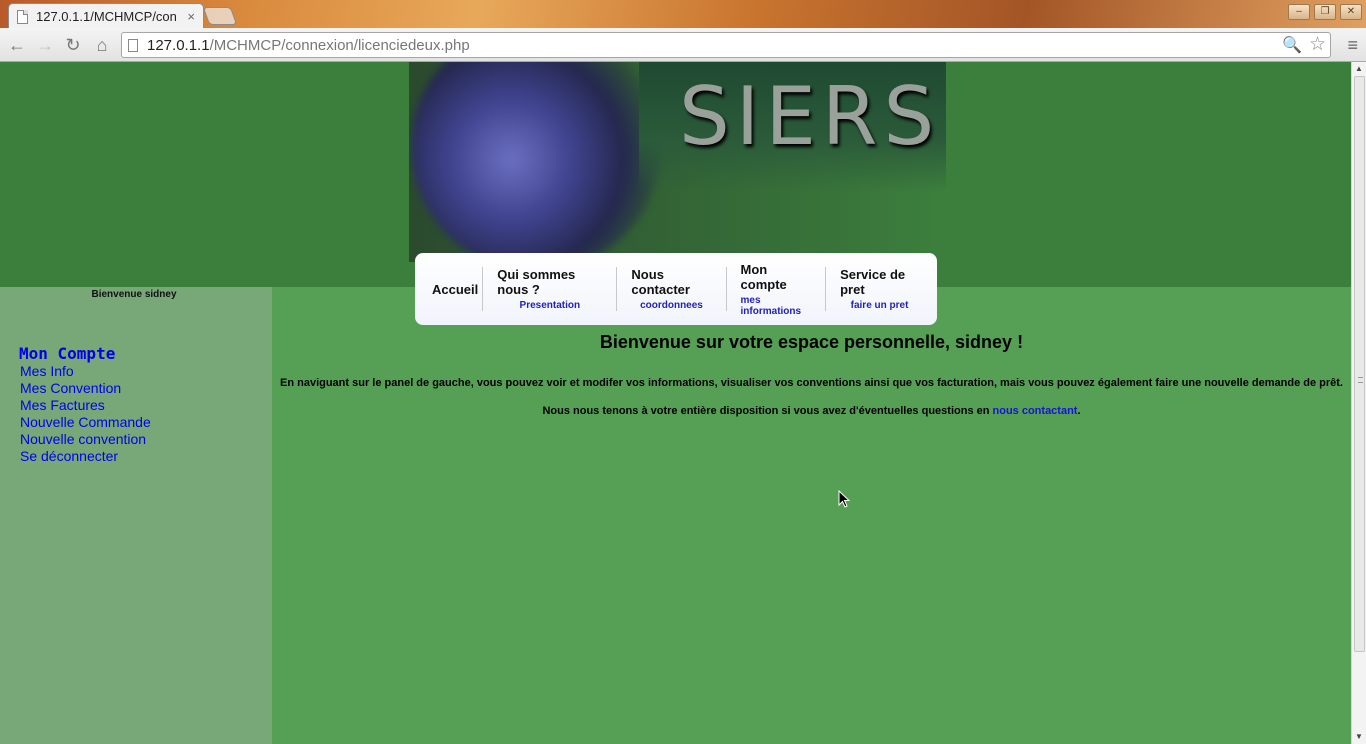 The image size is (1366, 744). What do you see at coordinates (102, 45) in the screenshot?
I see `home-icon: ⌂` at bounding box center [102, 45].